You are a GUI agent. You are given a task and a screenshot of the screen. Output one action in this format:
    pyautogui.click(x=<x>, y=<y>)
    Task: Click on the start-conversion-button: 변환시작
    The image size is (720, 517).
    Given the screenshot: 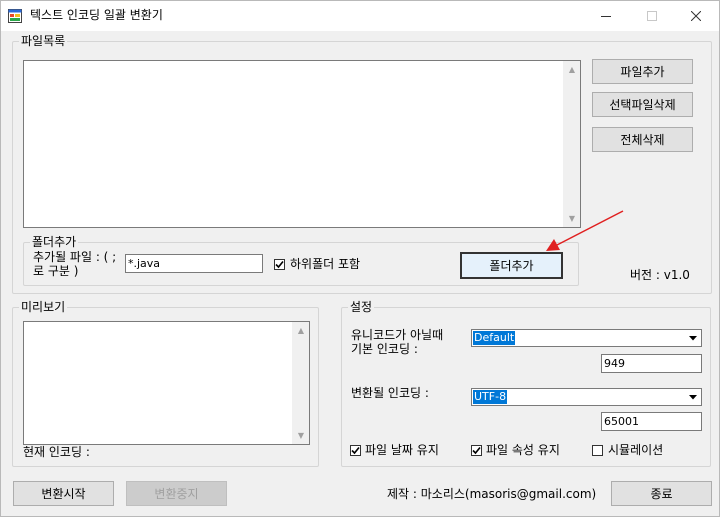 What is the action you would take?
    pyautogui.click(x=63, y=493)
    